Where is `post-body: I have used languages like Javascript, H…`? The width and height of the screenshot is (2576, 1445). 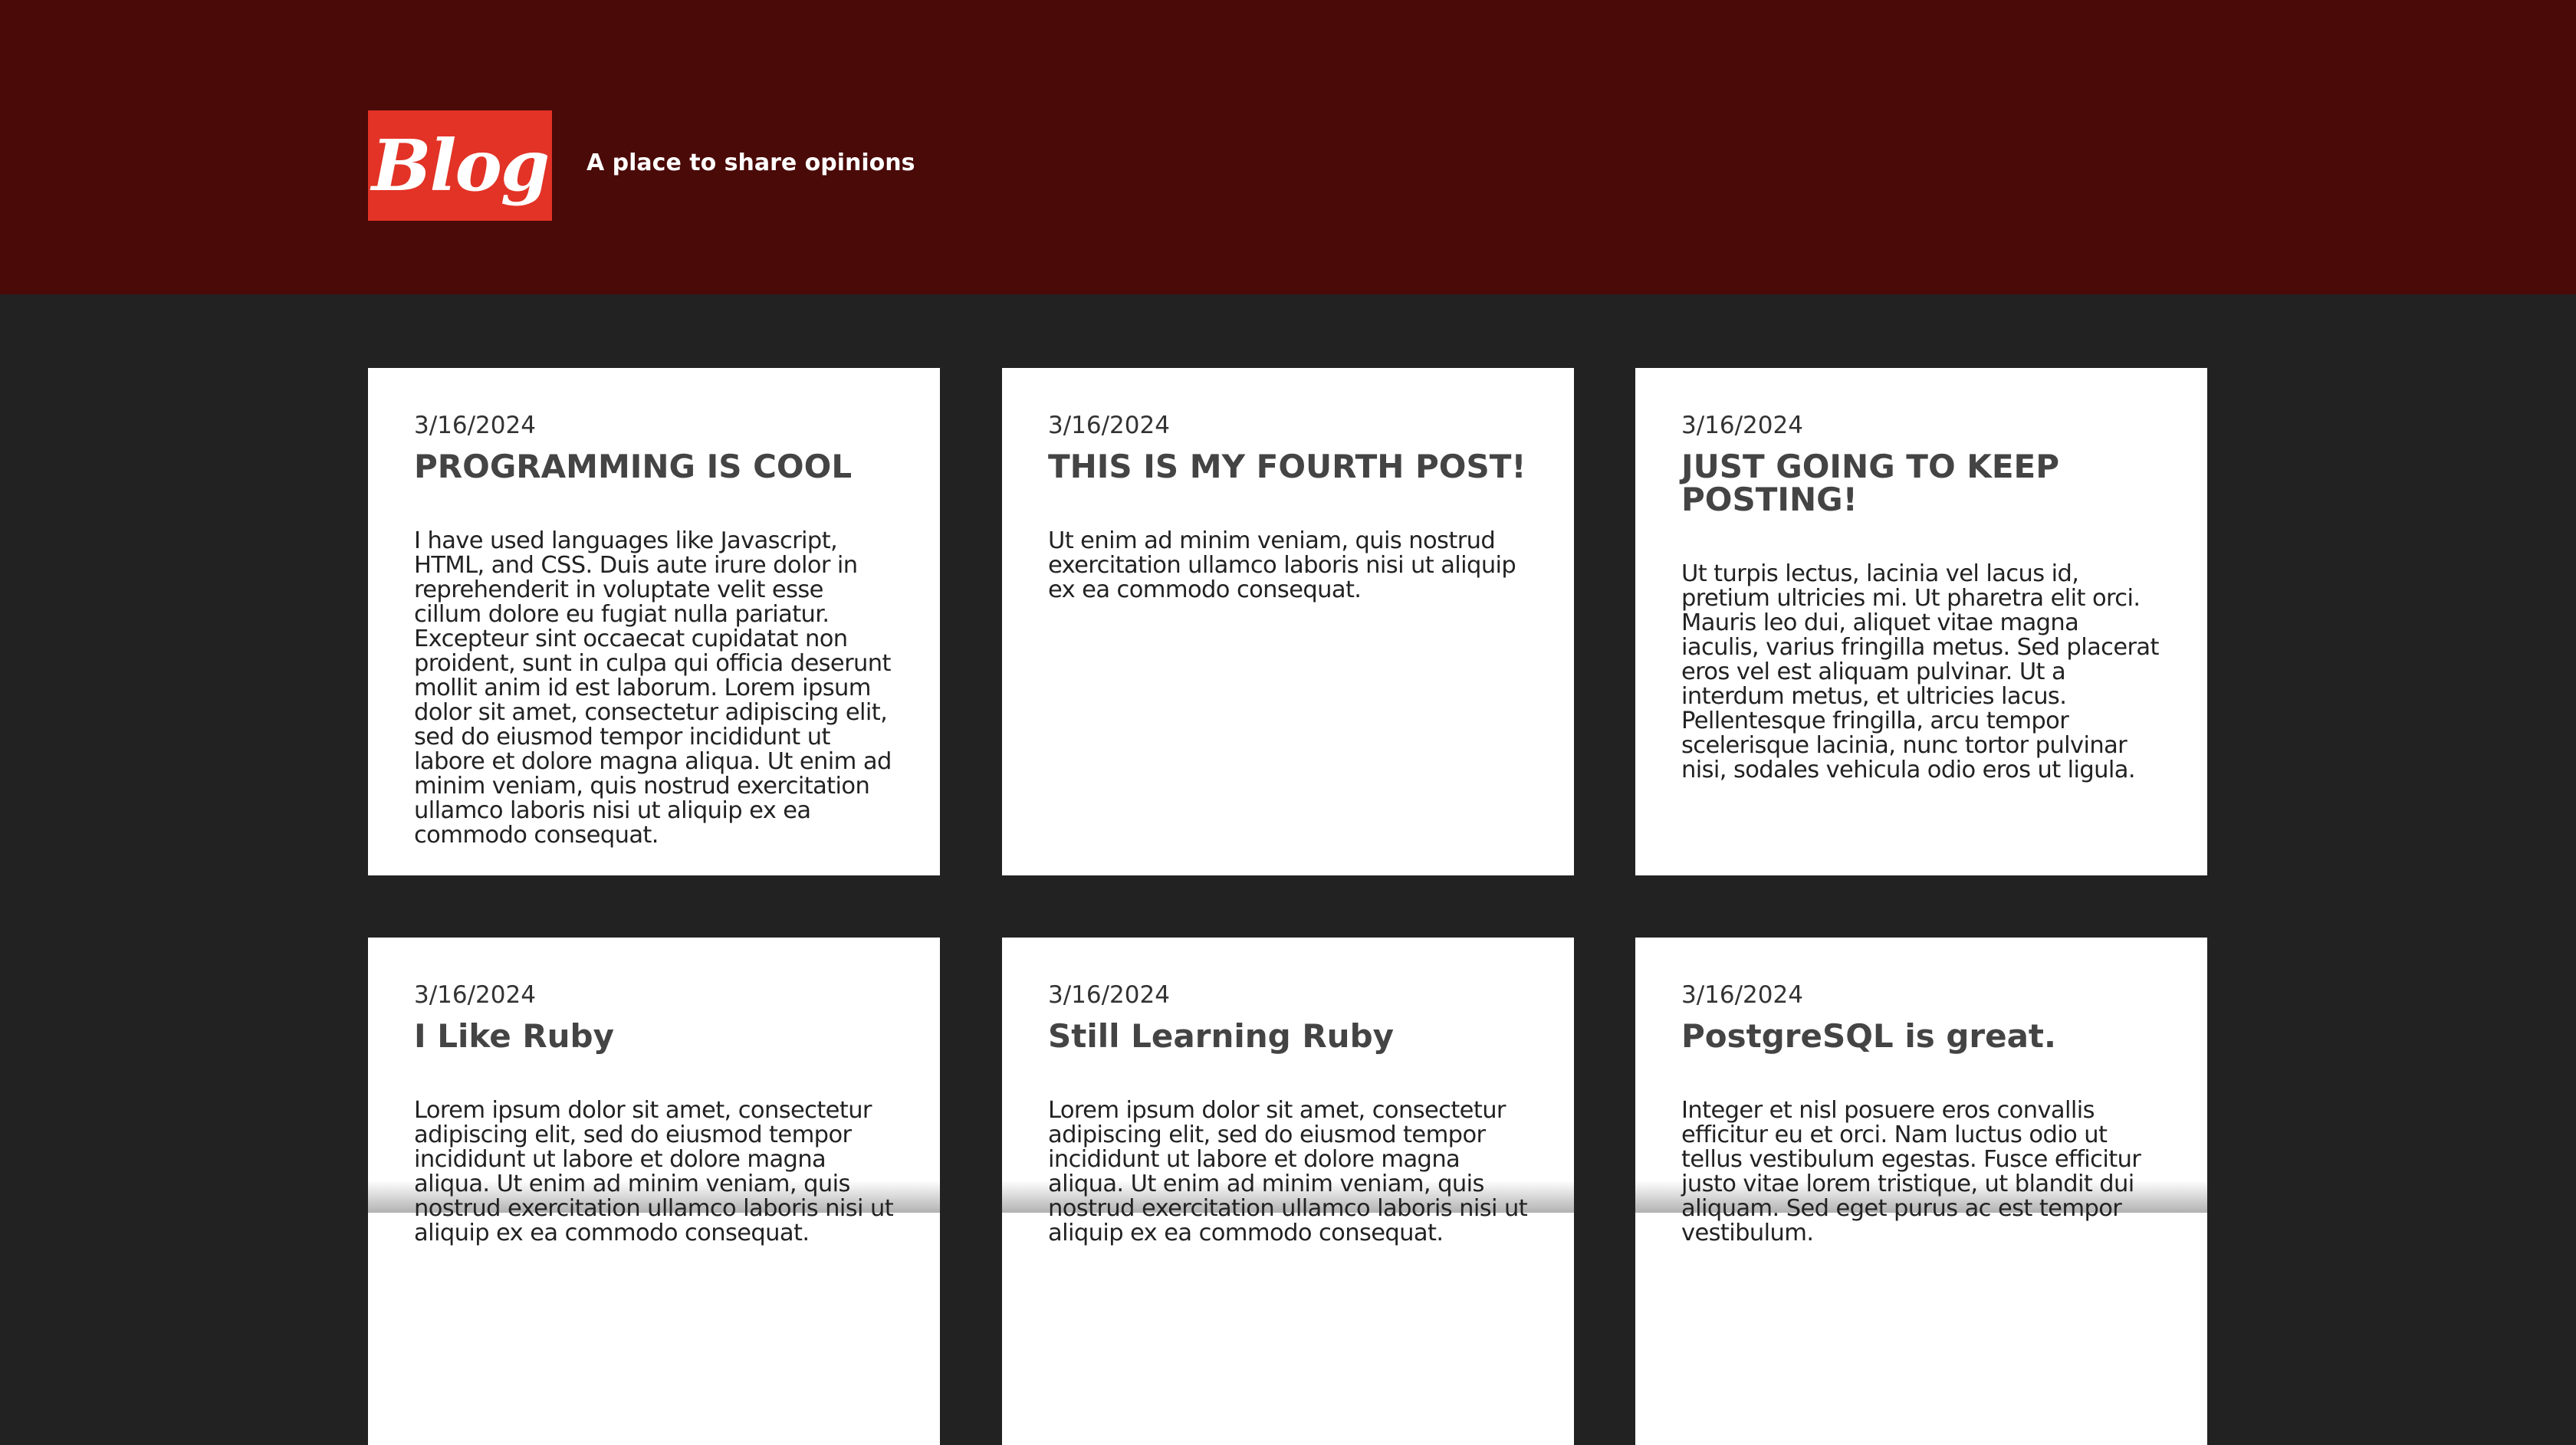
post-body: I have used languages like Javascript, H… is located at coordinates (653, 688).